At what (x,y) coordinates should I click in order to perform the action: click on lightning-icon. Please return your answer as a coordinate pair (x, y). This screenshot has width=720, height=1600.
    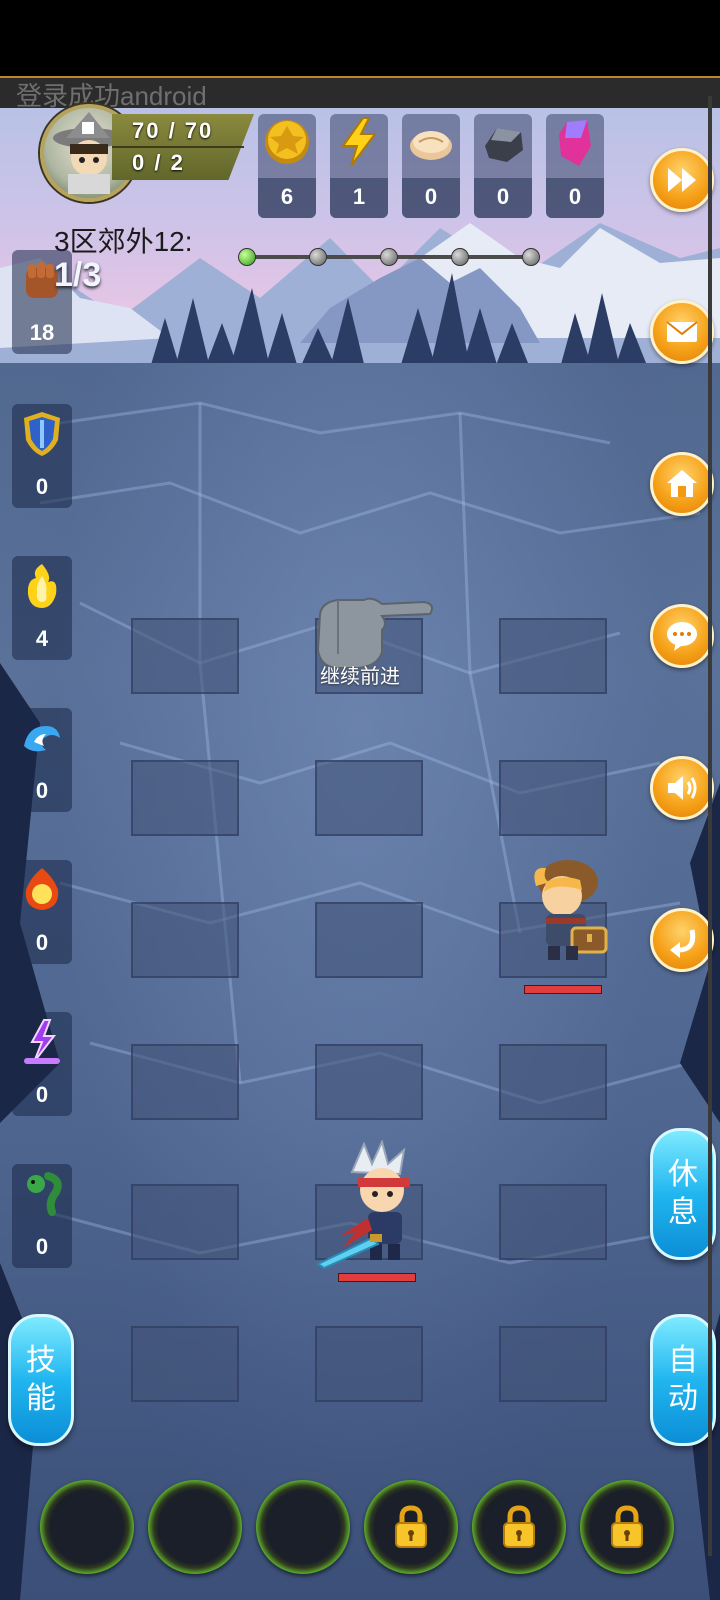
    Looking at the image, I should click on (359, 142).